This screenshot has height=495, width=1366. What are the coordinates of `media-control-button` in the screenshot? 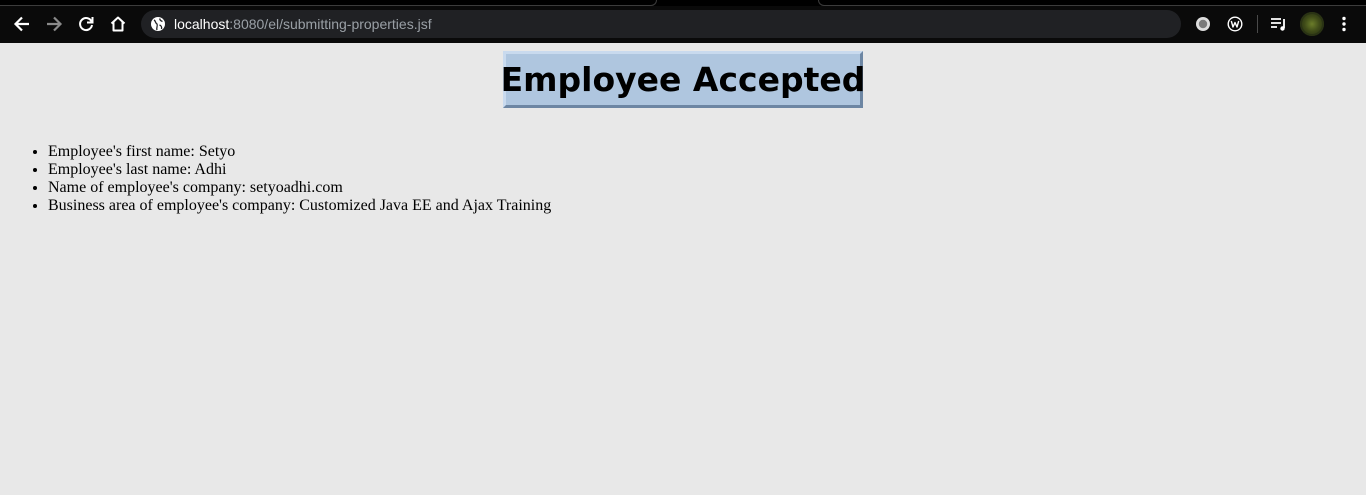 It's located at (1279, 24).